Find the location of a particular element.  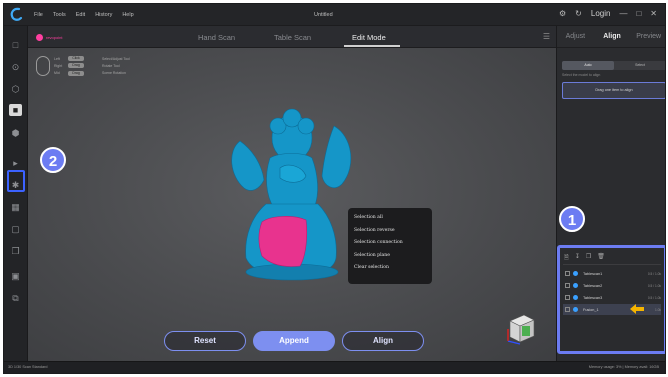

project-row: Tablescan3 0.5 / 1.0k is located at coordinates (612, 297).